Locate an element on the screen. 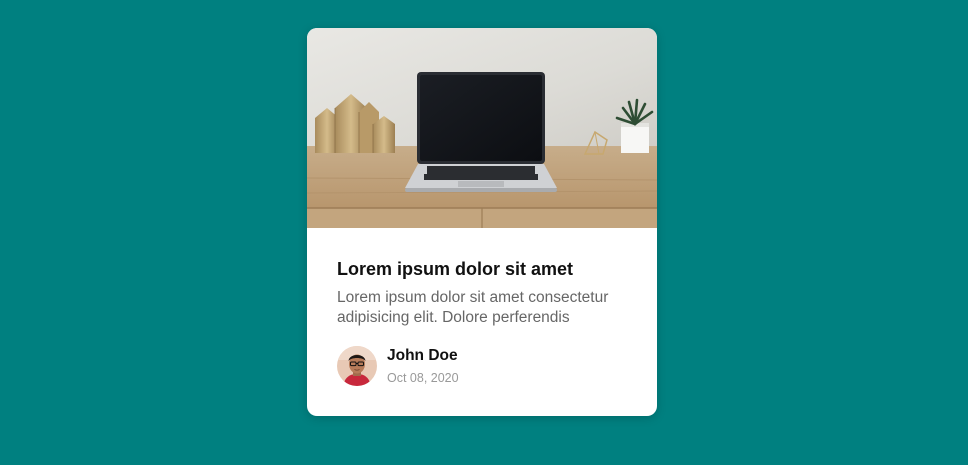  card-title: Lorem ipsum dolor sit amet is located at coordinates (482, 269).